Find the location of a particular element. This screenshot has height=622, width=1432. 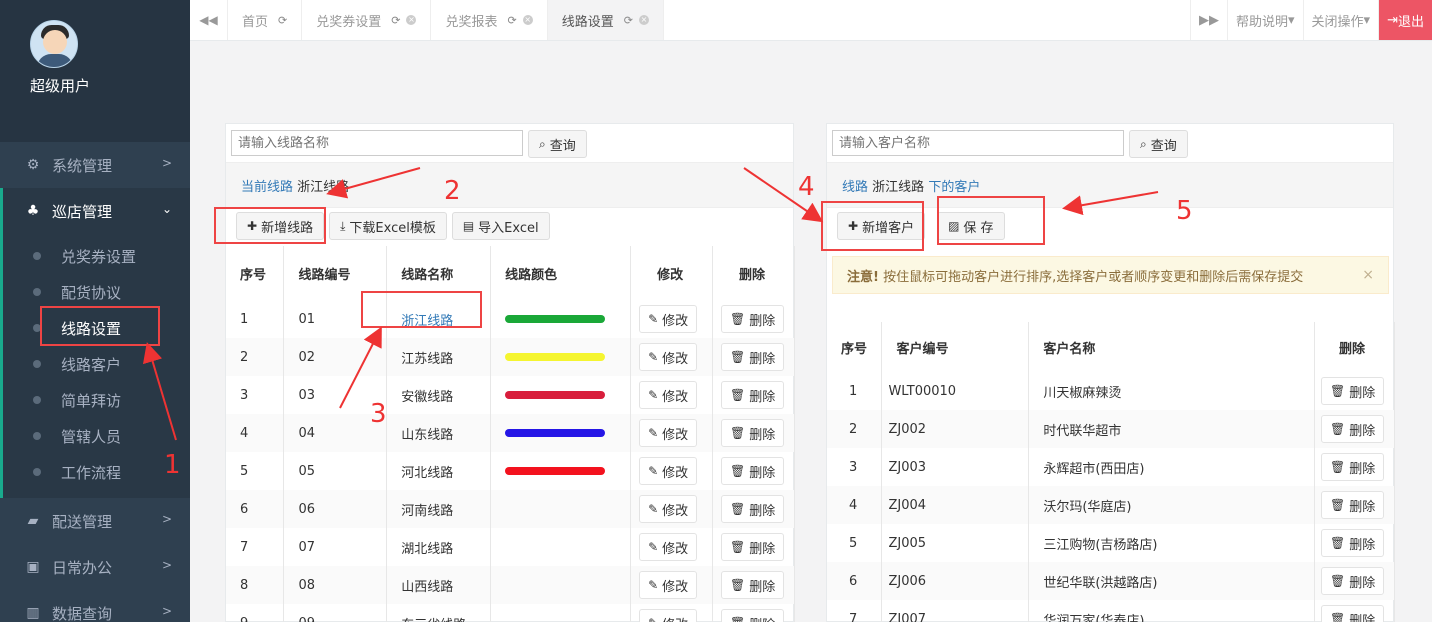

cell-name: 永辉超市(西田店) is located at coordinates (1171, 467).